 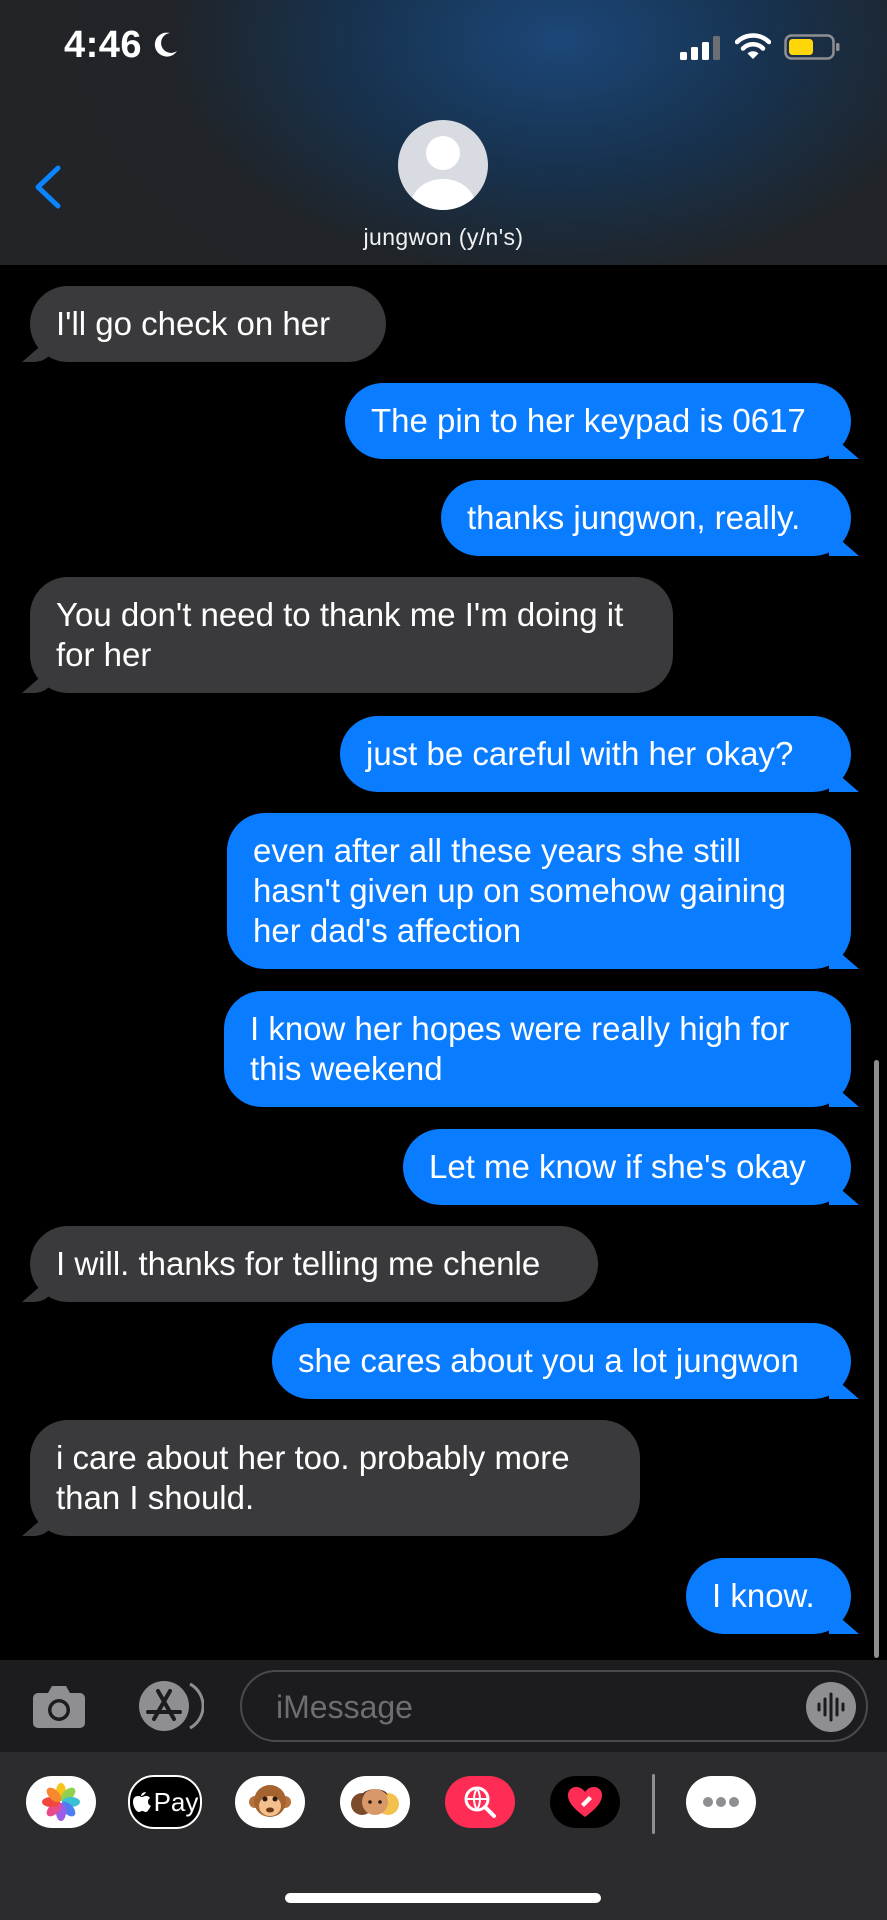 I want to click on apple-pay-label: Pay, so click(x=176, y=1801).